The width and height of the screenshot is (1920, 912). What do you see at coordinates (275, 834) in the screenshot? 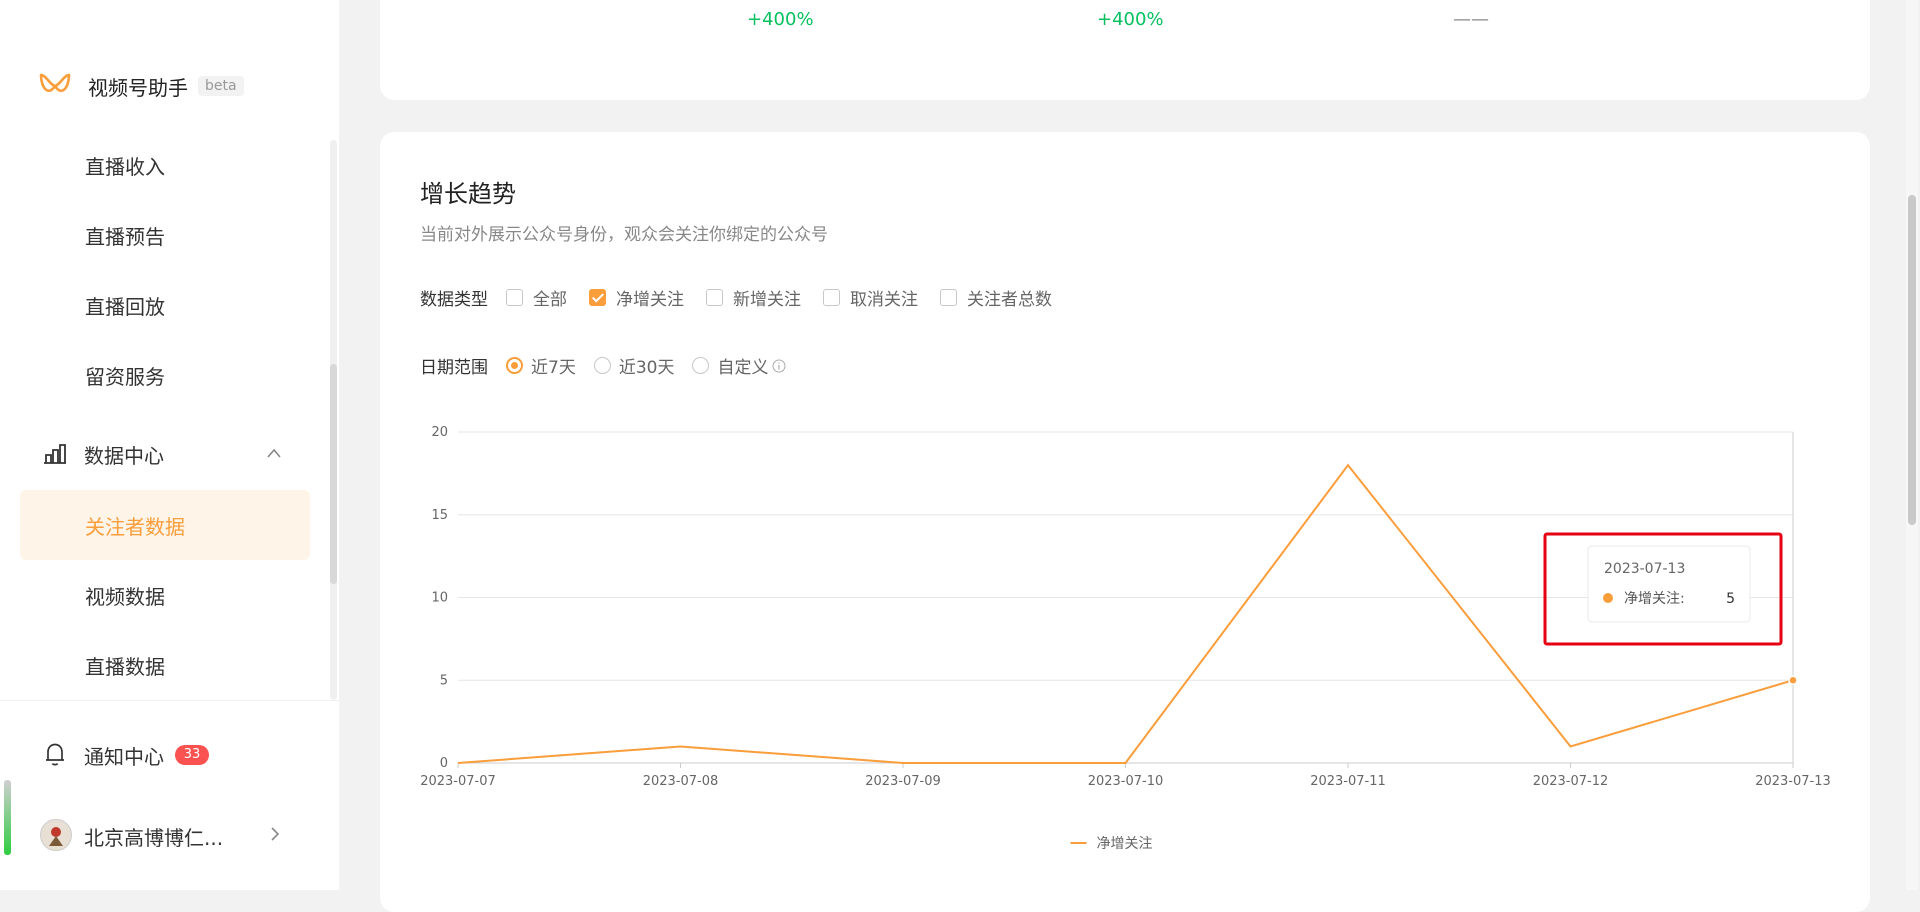
I see `chevron-right-icon` at bounding box center [275, 834].